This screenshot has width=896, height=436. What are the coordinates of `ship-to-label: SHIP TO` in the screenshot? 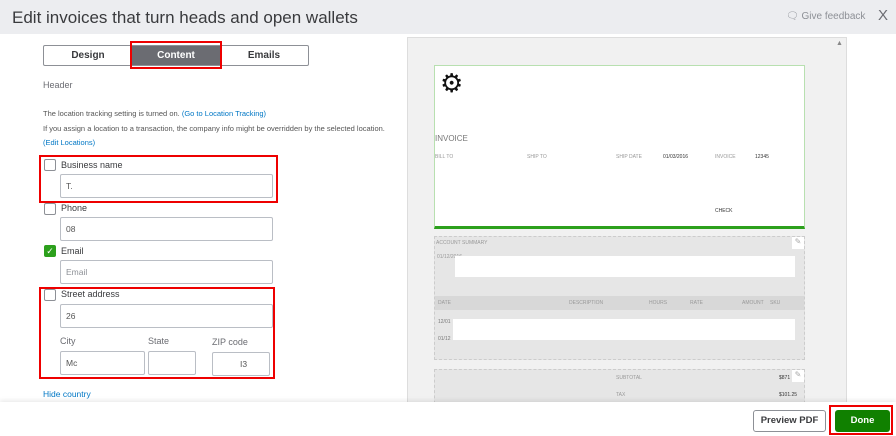 It's located at (537, 157).